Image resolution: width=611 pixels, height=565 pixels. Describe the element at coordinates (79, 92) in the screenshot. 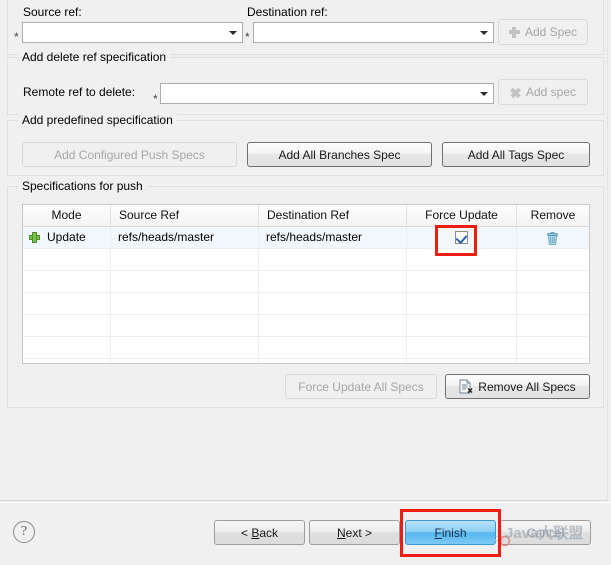

I see `remote-ref-to-delete-label: Remote ref to delete:` at that location.